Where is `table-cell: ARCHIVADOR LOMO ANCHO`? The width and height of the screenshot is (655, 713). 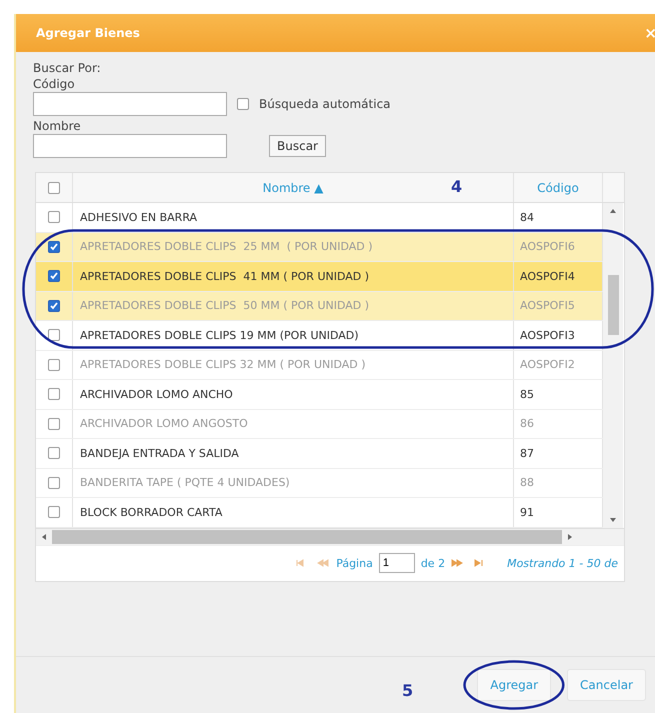 table-cell: ARCHIVADOR LOMO ANCHO is located at coordinates (156, 394).